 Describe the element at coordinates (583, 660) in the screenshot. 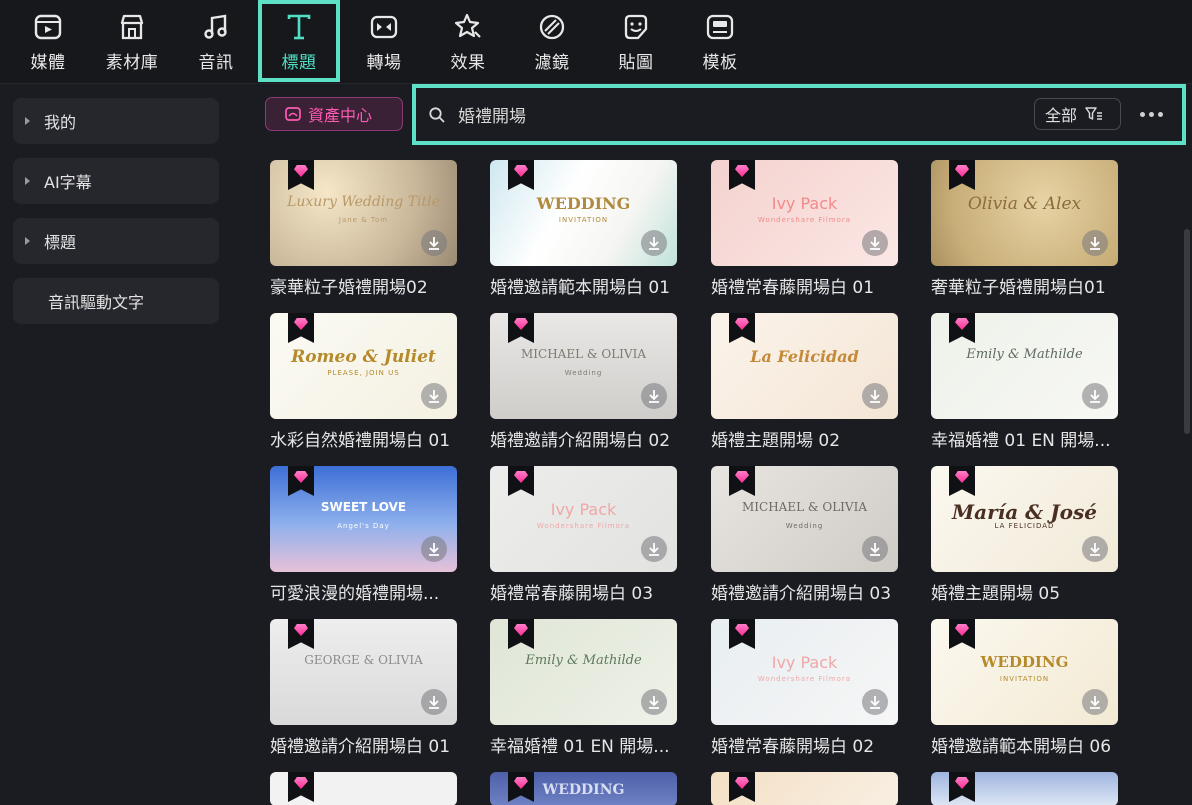

I see `thumbnail-title-text: Emily & Mathilde` at that location.